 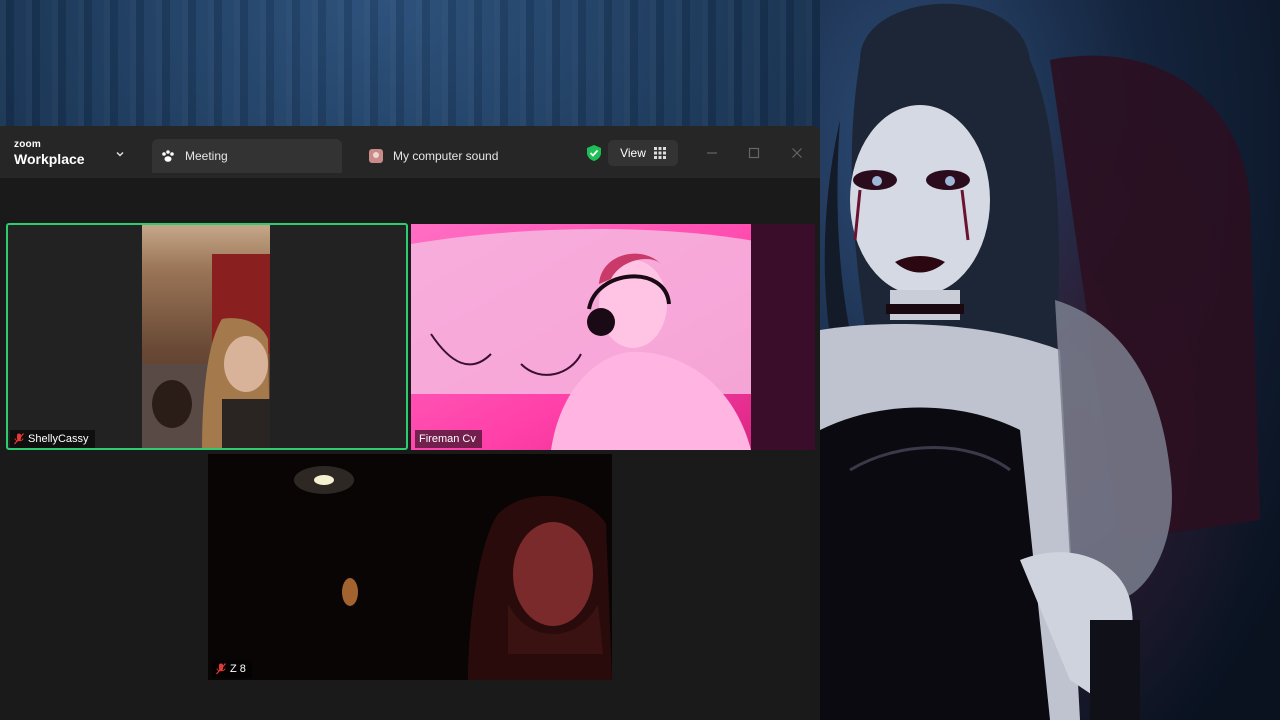 I want to click on paw-icon, so click(x=168, y=156).